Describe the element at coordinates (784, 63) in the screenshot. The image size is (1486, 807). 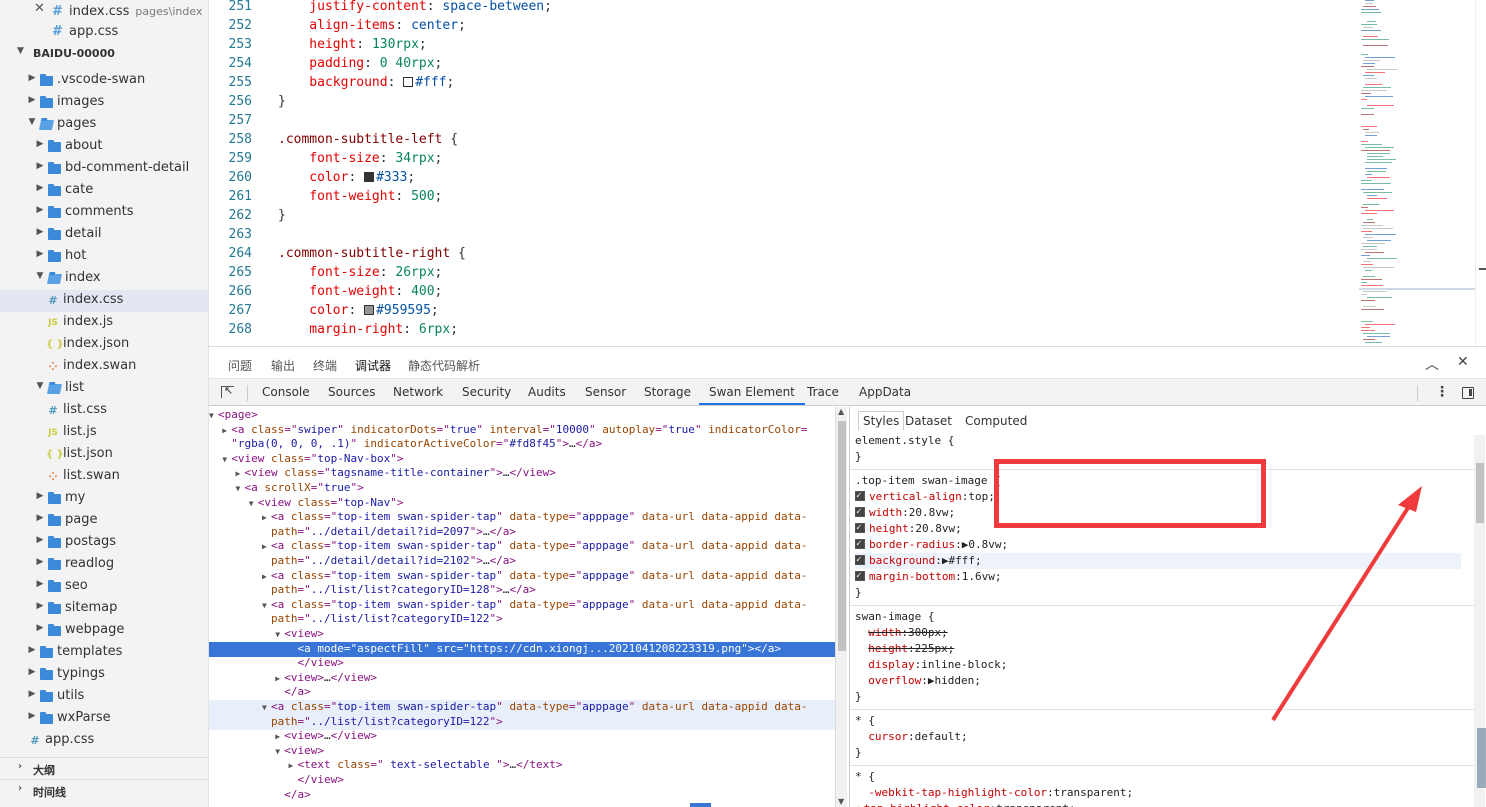
I see `code-line: 254 padding: 0 40rpx;` at that location.